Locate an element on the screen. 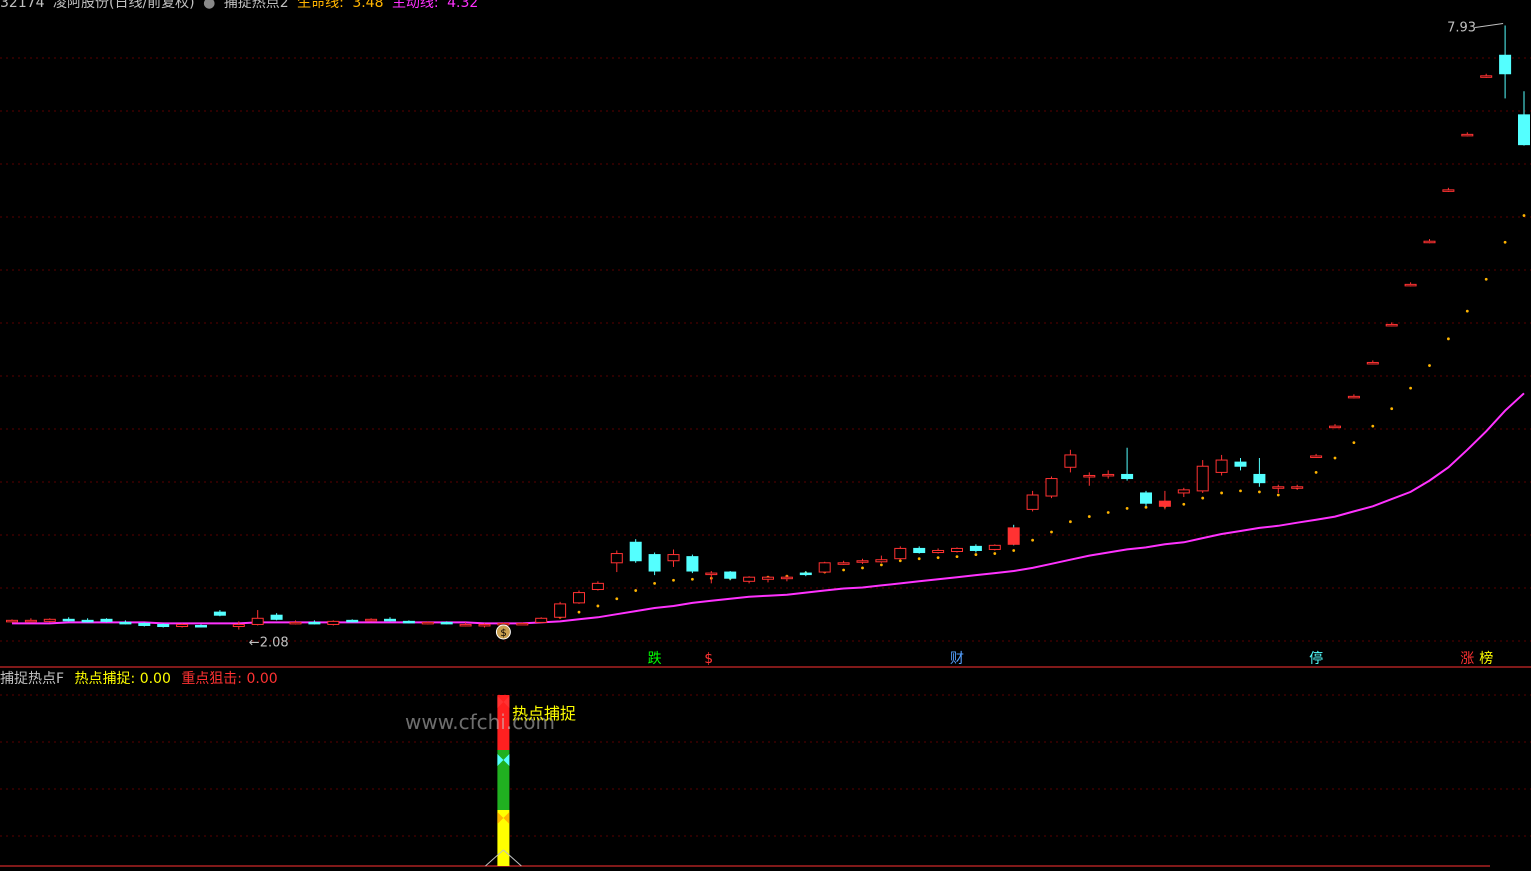 This screenshot has width=1531, height=871. lifeline-value: 3.48 is located at coordinates (368, 5).